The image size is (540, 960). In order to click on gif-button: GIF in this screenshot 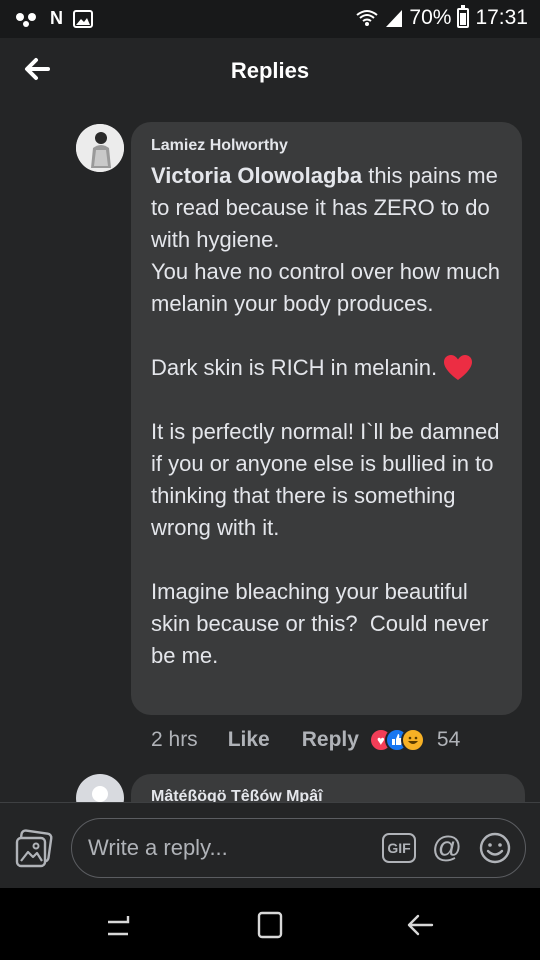, I will do `click(399, 848)`.